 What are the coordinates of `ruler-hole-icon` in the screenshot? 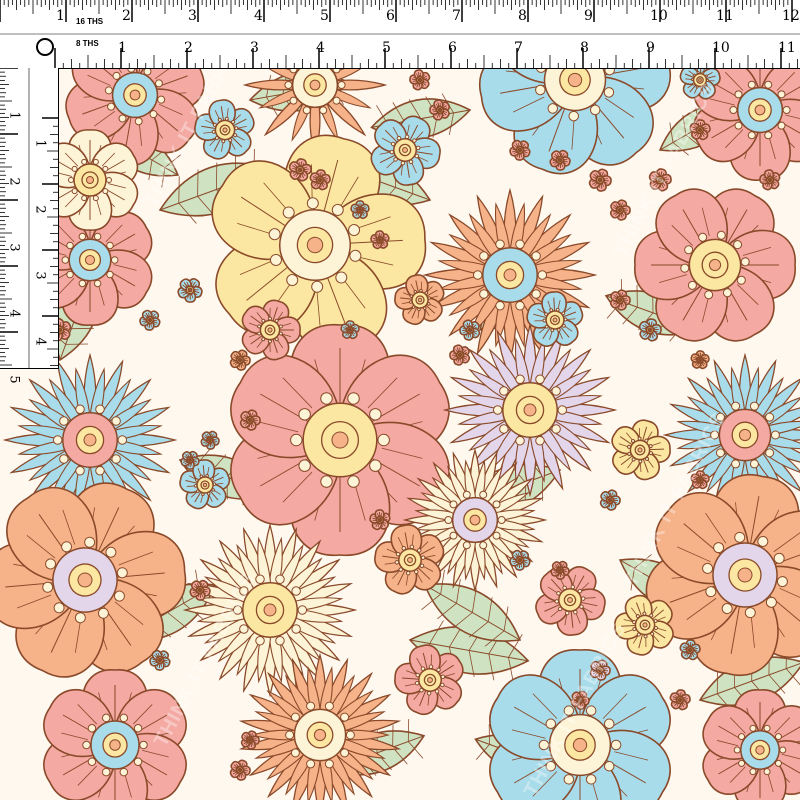 It's located at (45, 47).